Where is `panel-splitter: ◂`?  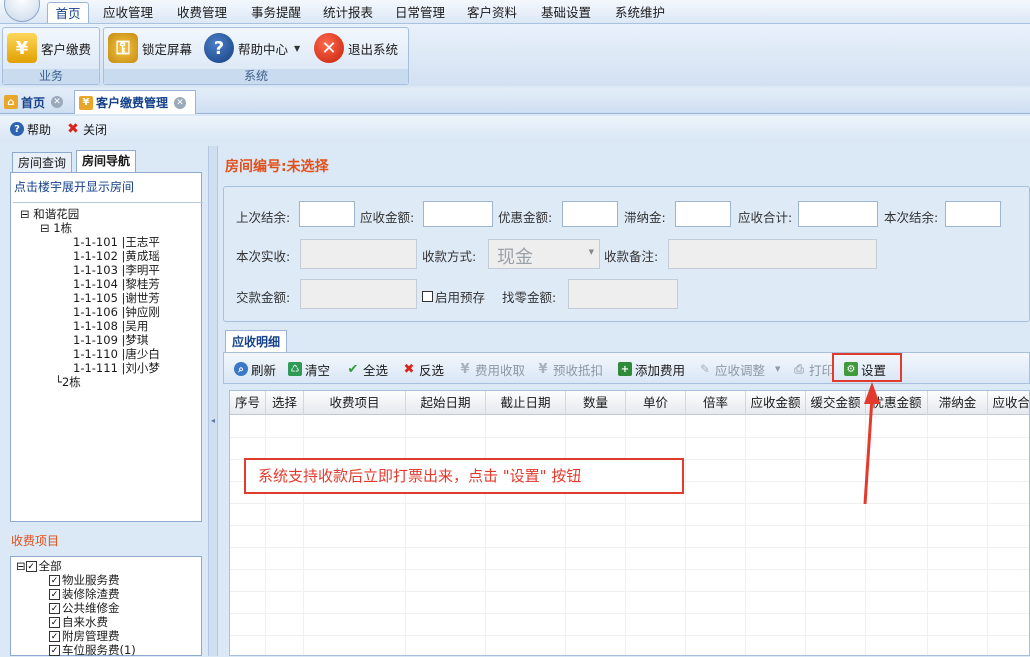
panel-splitter: ◂ is located at coordinates (213, 401).